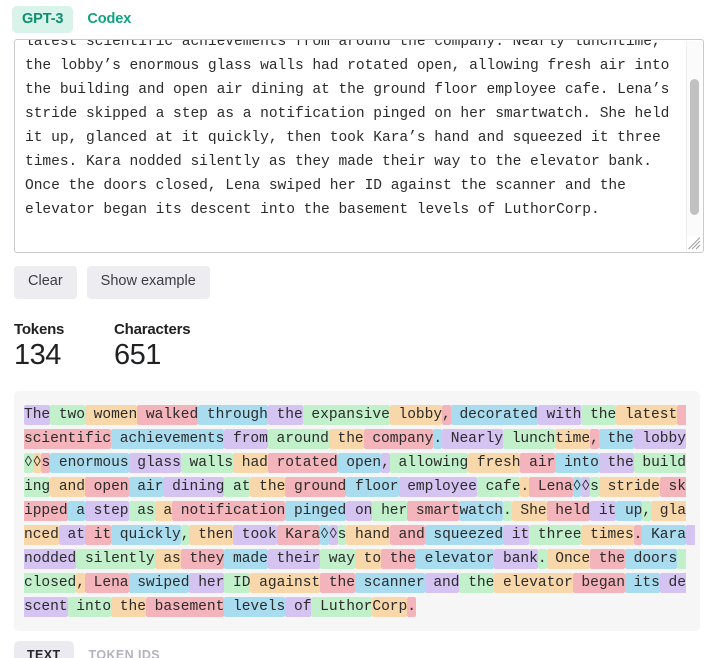 This screenshot has height=658, width=714. Describe the element at coordinates (364, 283) in the screenshot. I see `action-button-row: Clear Show example` at that location.